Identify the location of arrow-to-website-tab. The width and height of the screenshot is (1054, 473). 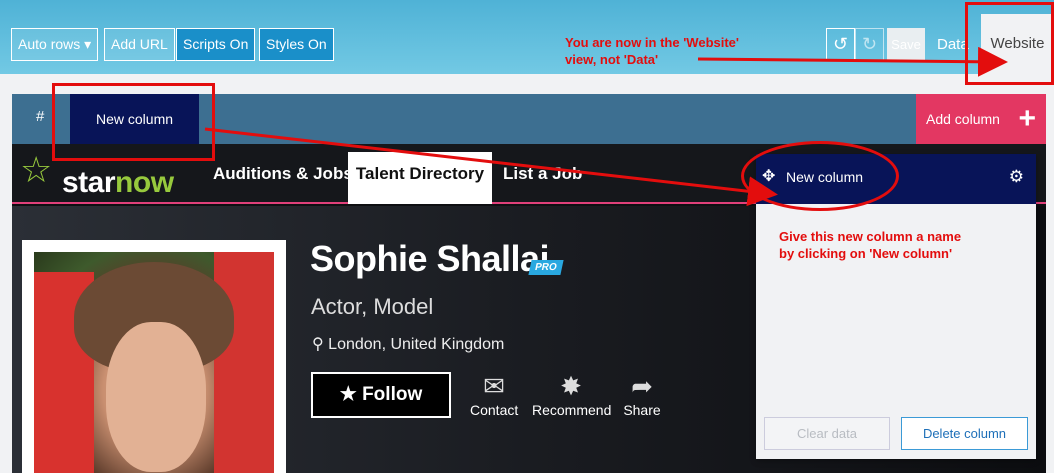
(852, 61).